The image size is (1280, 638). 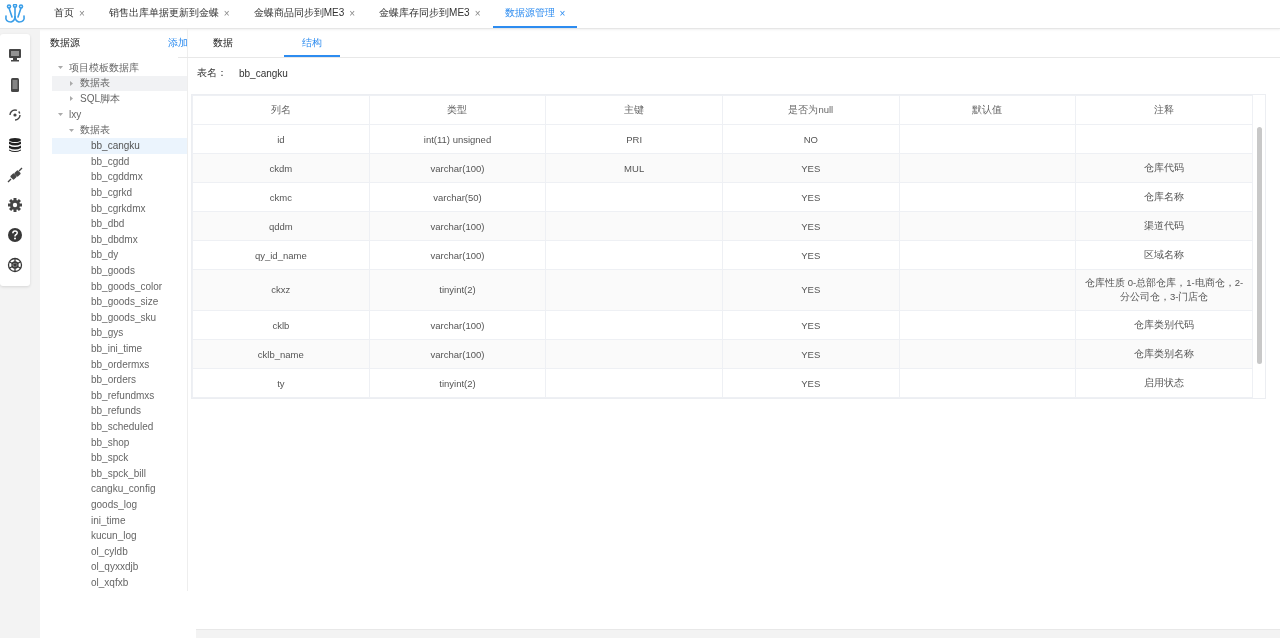 I want to click on table-cell: 区域名称, so click(x=1164, y=254).